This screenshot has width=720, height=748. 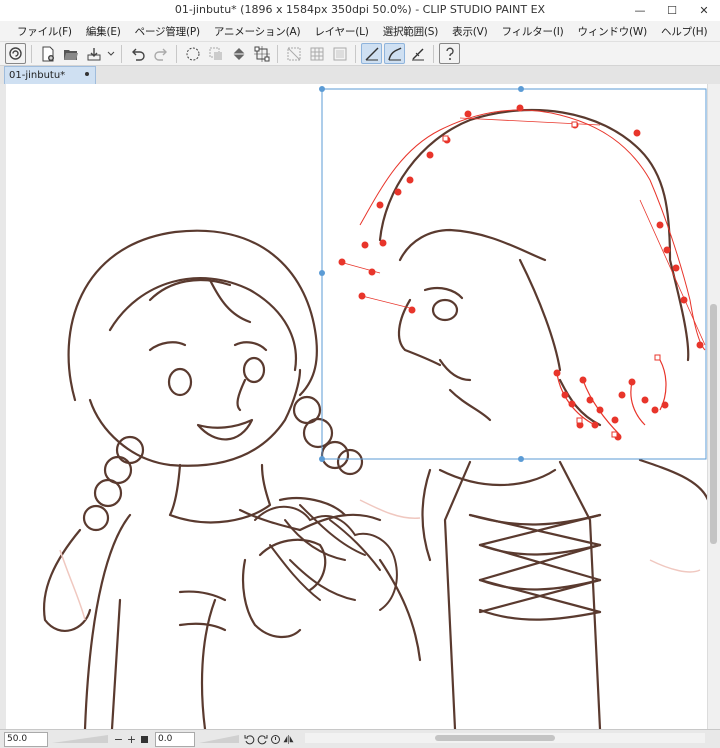 What do you see at coordinates (175, 739) in the screenshot?
I see `rotate-field: 0.0` at bounding box center [175, 739].